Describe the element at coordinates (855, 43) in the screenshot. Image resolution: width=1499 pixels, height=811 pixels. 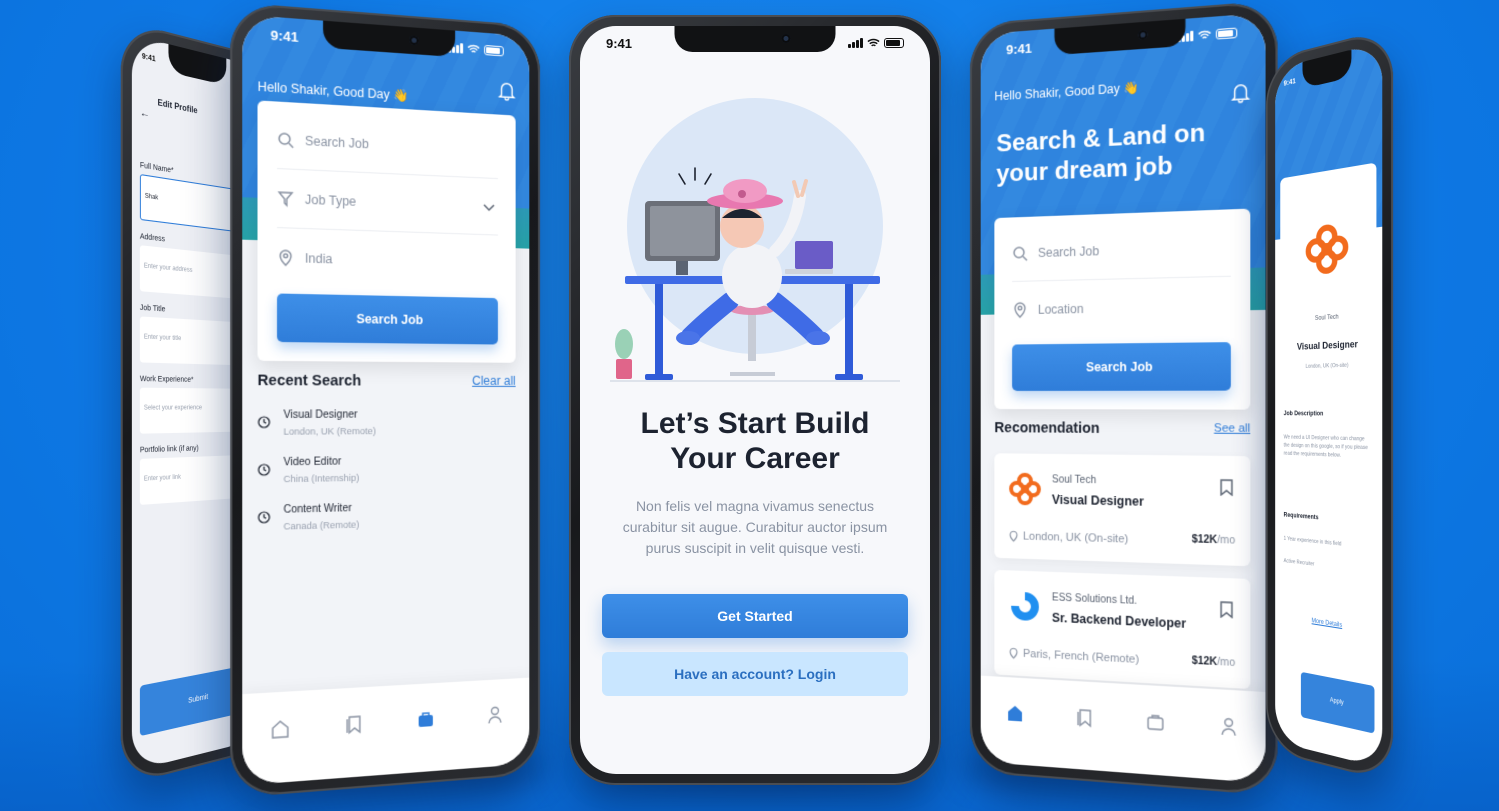
I see `signal-icon` at that location.